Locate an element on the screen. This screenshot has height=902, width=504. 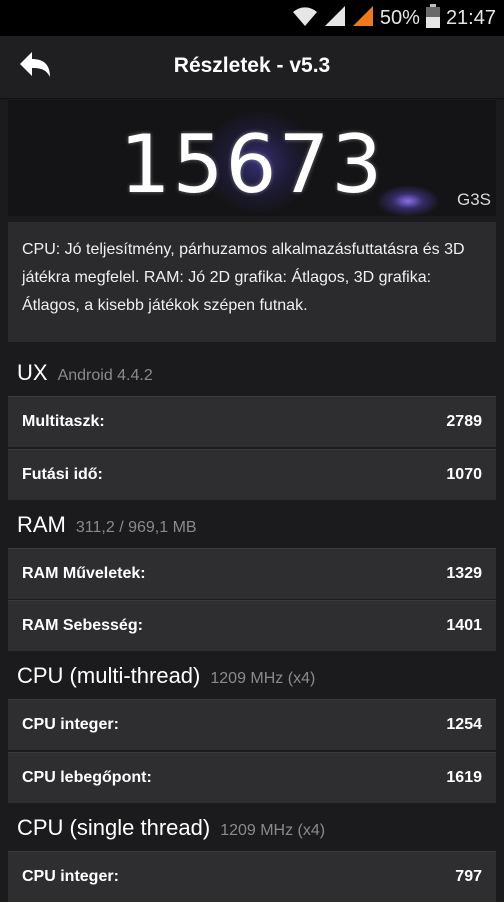
wifi-icon is located at coordinates (305, 18).